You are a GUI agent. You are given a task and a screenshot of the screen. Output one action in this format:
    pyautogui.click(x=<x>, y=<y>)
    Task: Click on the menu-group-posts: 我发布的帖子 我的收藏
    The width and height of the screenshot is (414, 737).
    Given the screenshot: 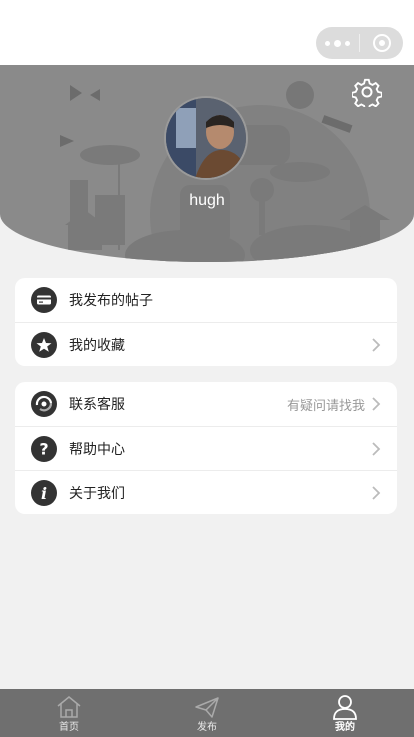 What is the action you would take?
    pyautogui.click(x=206, y=322)
    